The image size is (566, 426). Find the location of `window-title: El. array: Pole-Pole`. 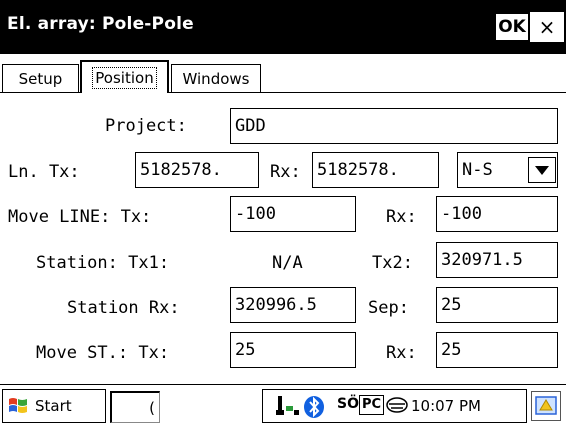

window-title: El. array: Pole-Pole is located at coordinates (100, 24).